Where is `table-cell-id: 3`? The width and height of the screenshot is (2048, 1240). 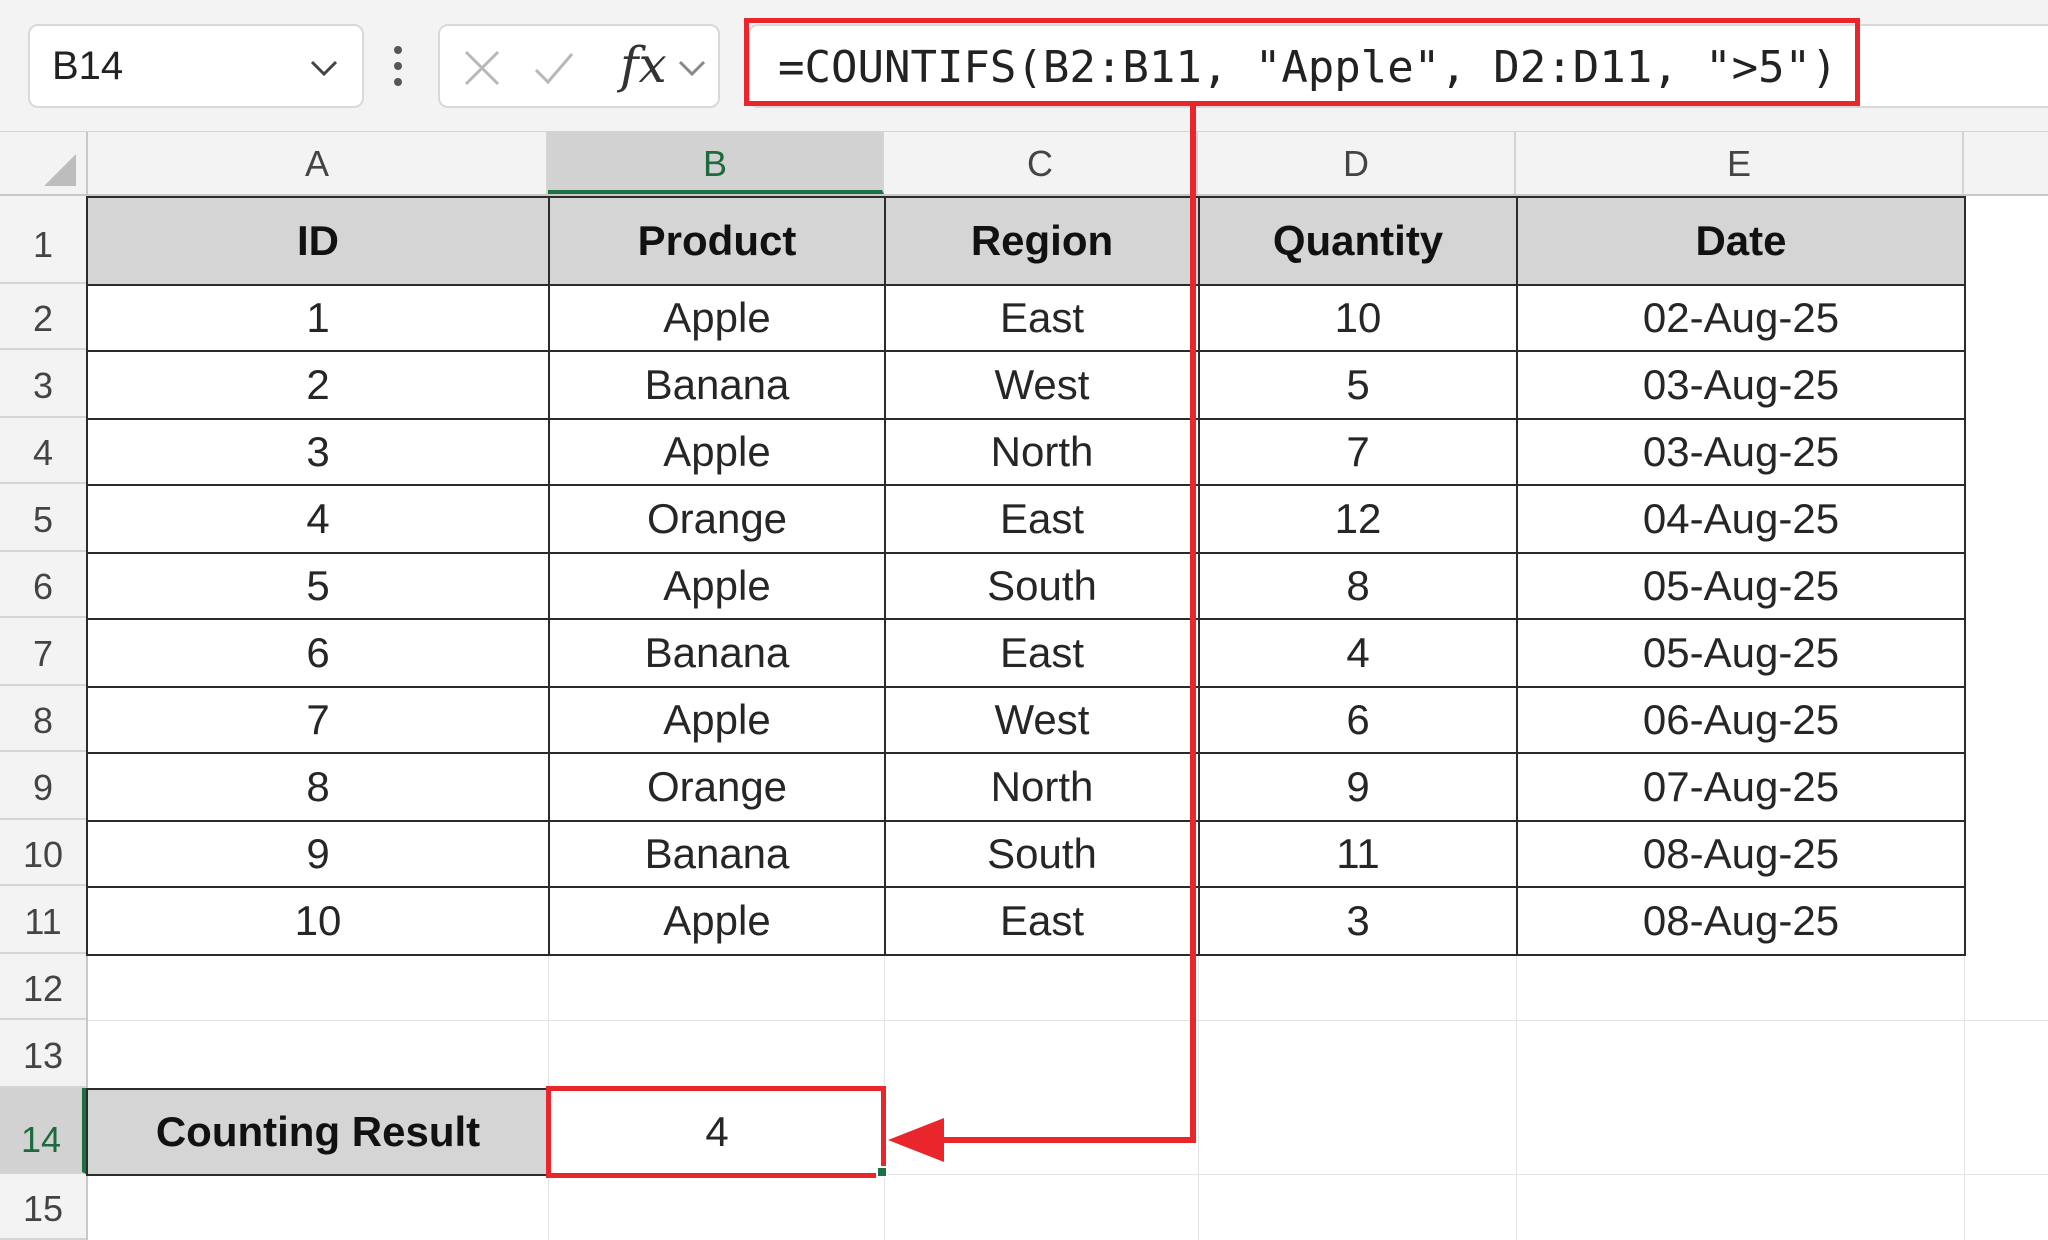 table-cell-id: 3 is located at coordinates (318, 452).